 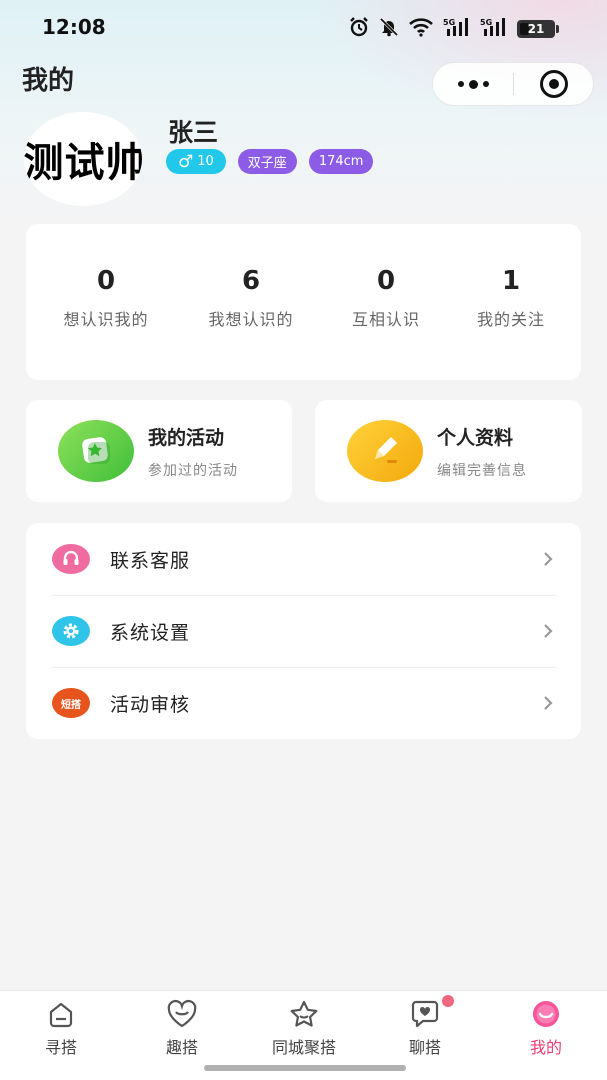 What do you see at coordinates (150, 560) in the screenshot?
I see `menu-label: 联系客服` at bounding box center [150, 560].